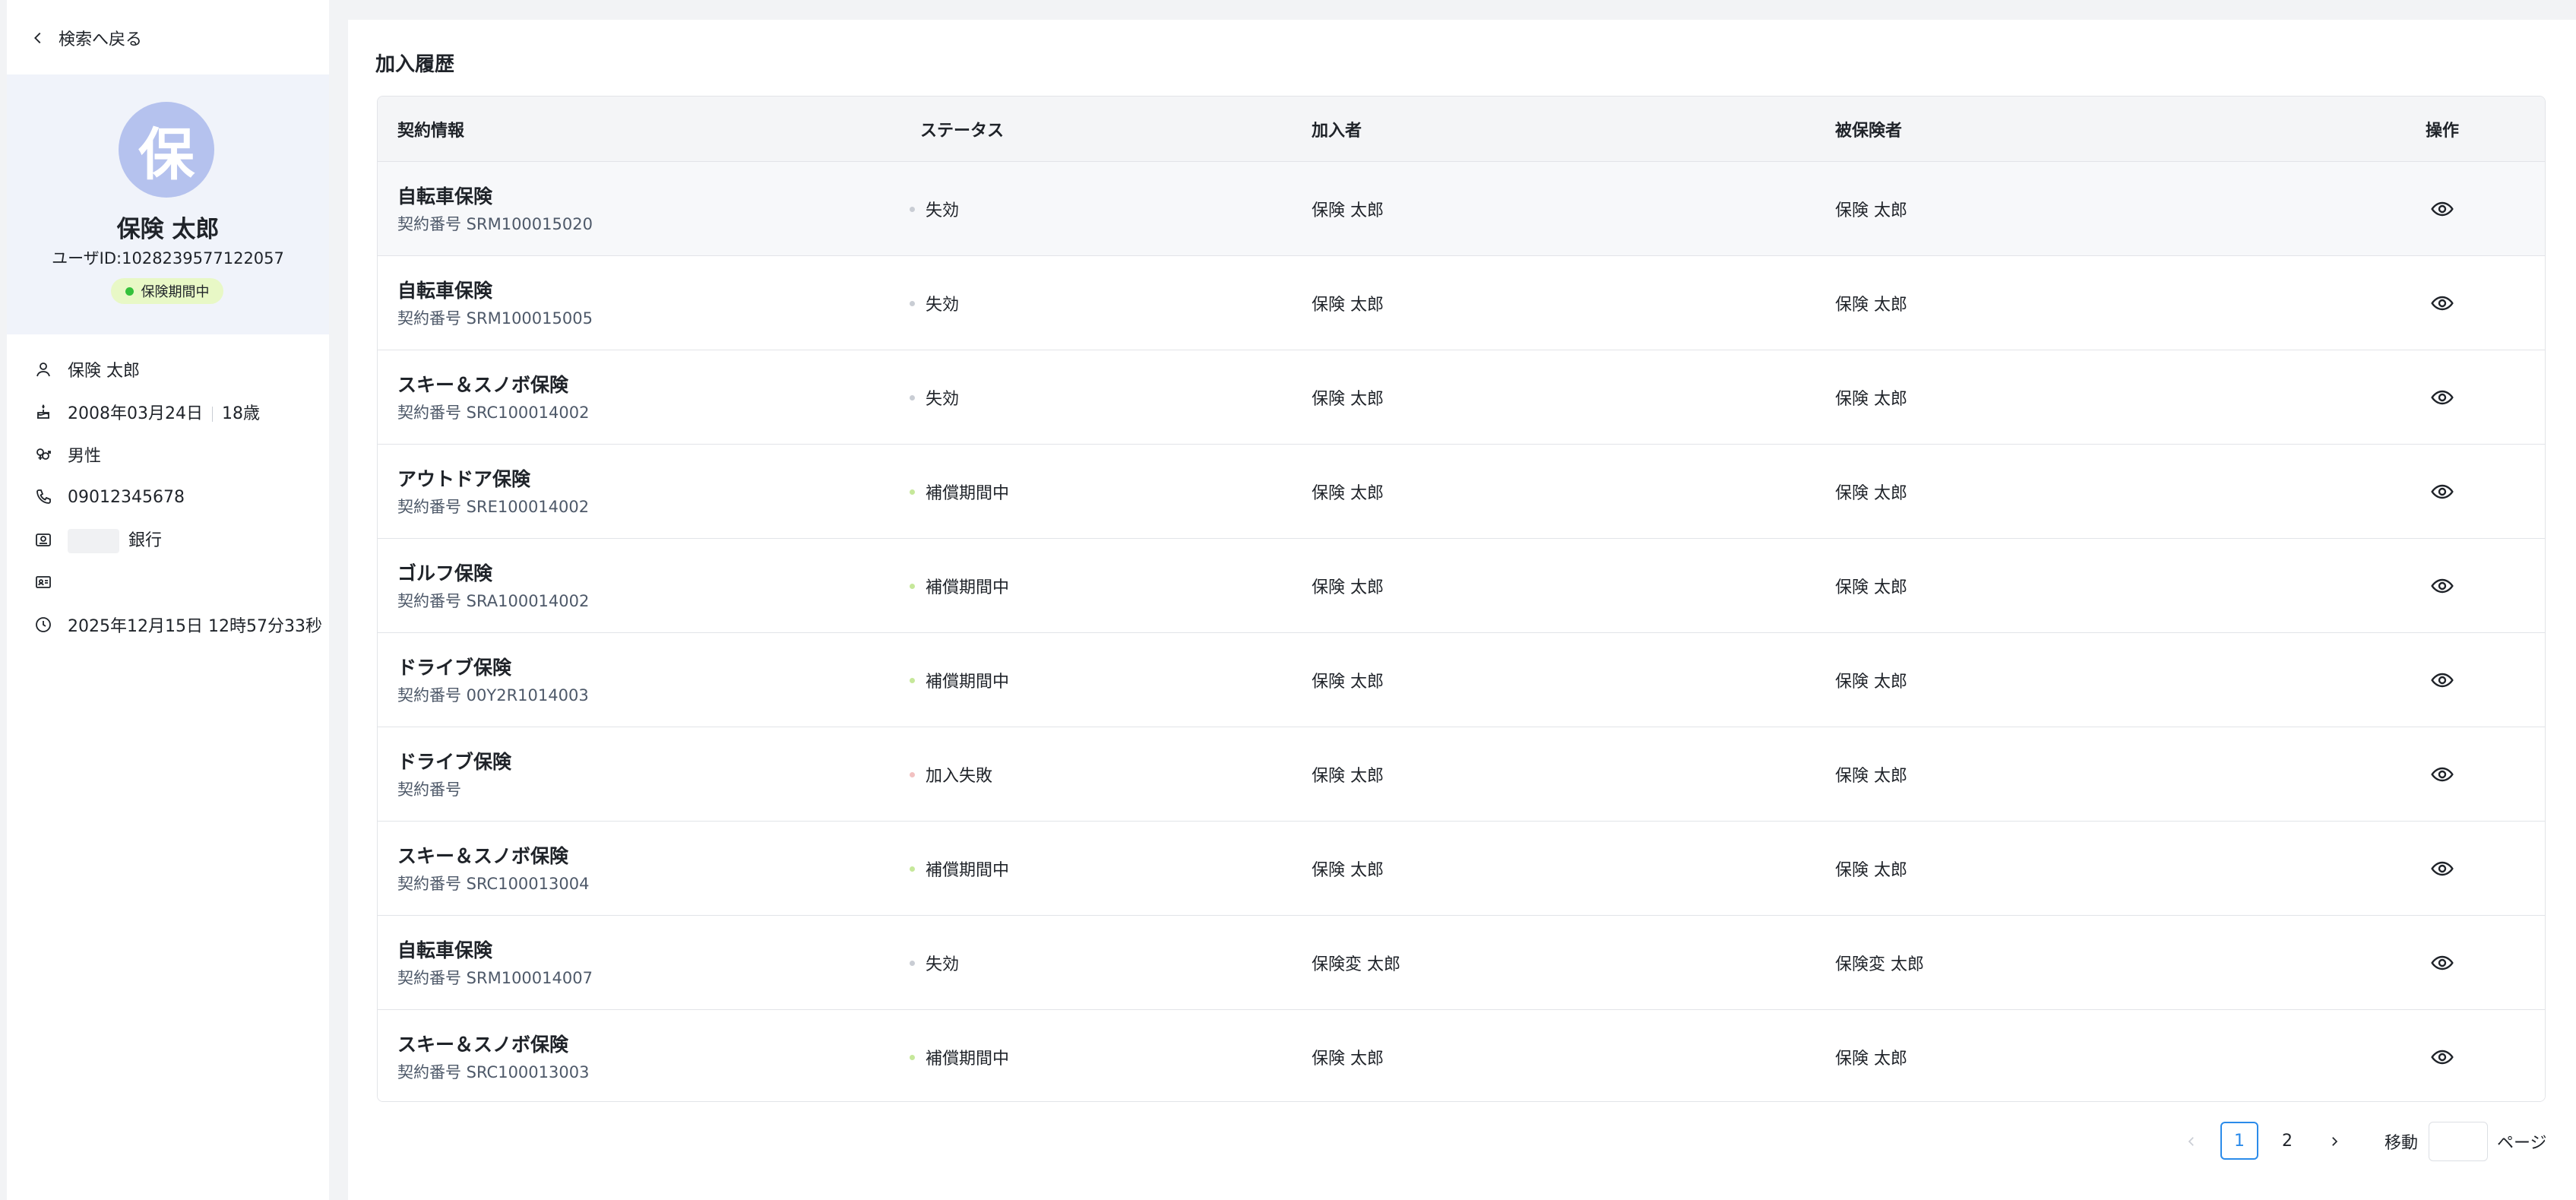  What do you see at coordinates (212, 414) in the screenshot?
I see `divider` at bounding box center [212, 414].